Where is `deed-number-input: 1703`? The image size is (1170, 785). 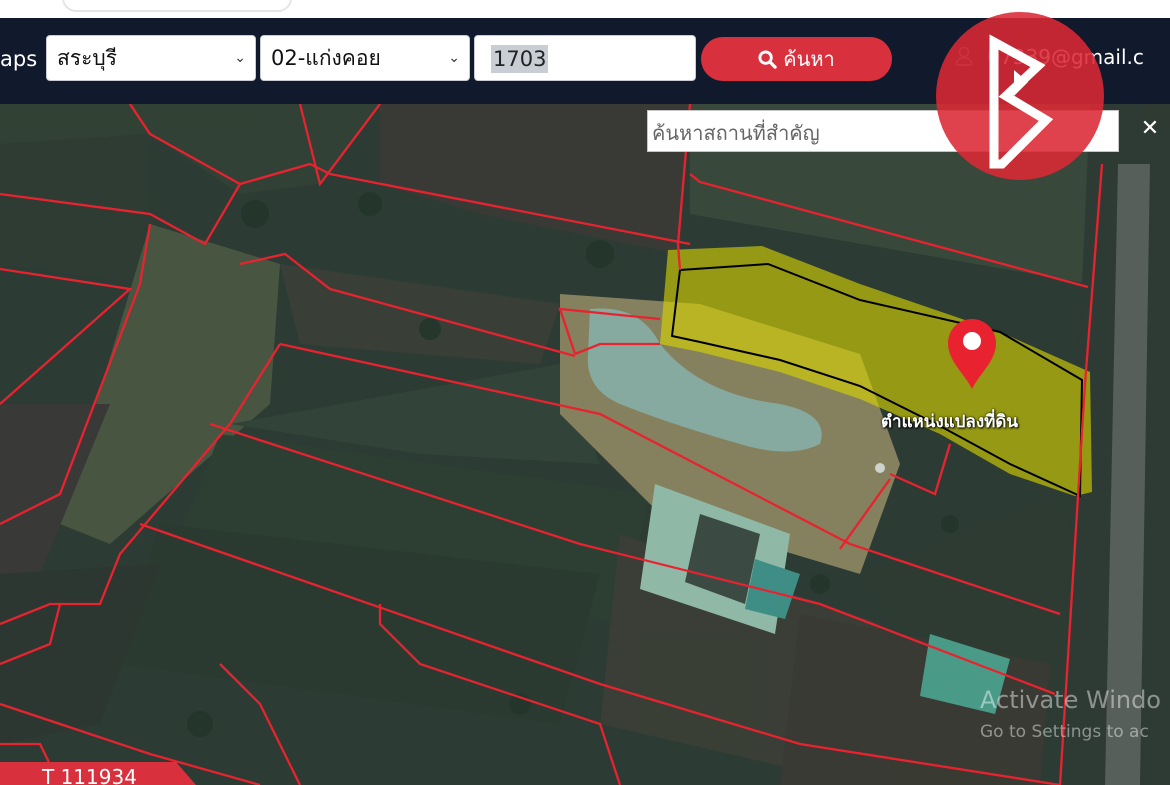 deed-number-input: 1703 is located at coordinates (585, 58).